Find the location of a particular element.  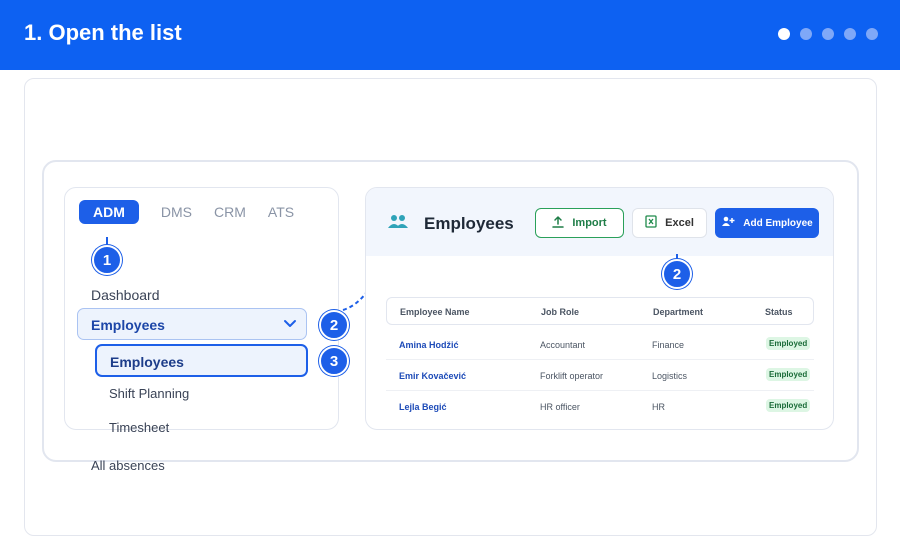

top-bar: 1. Open the list is located at coordinates (450, 35).